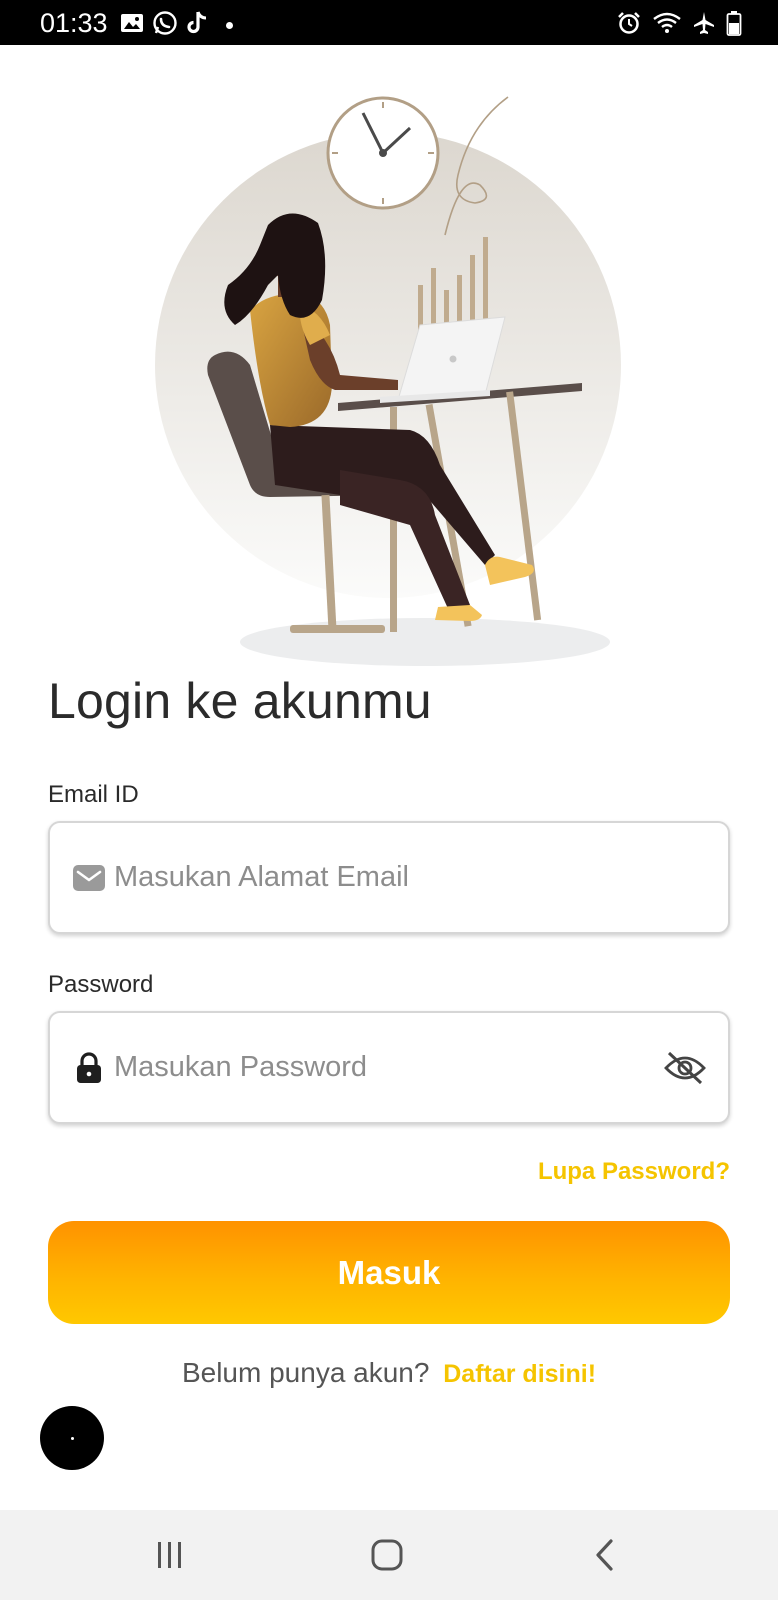 Image resolution: width=778 pixels, height=1600 pixels. Describe the element at coordinates (734, 25) in the screenshot. I see `battery-icon` at that location.